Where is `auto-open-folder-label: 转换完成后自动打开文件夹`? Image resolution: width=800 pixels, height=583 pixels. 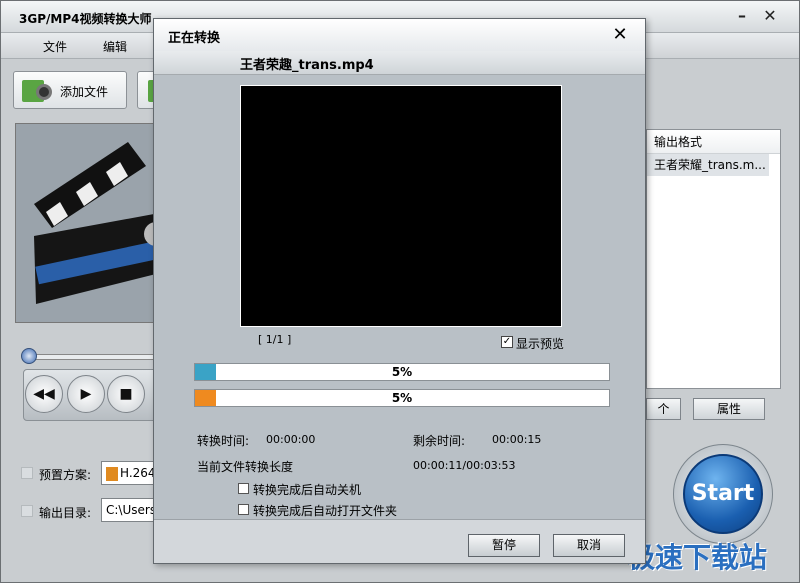 auto-open-folder-label: 转换完成后自动打开文件夹 is located at coordinates (325, 511).